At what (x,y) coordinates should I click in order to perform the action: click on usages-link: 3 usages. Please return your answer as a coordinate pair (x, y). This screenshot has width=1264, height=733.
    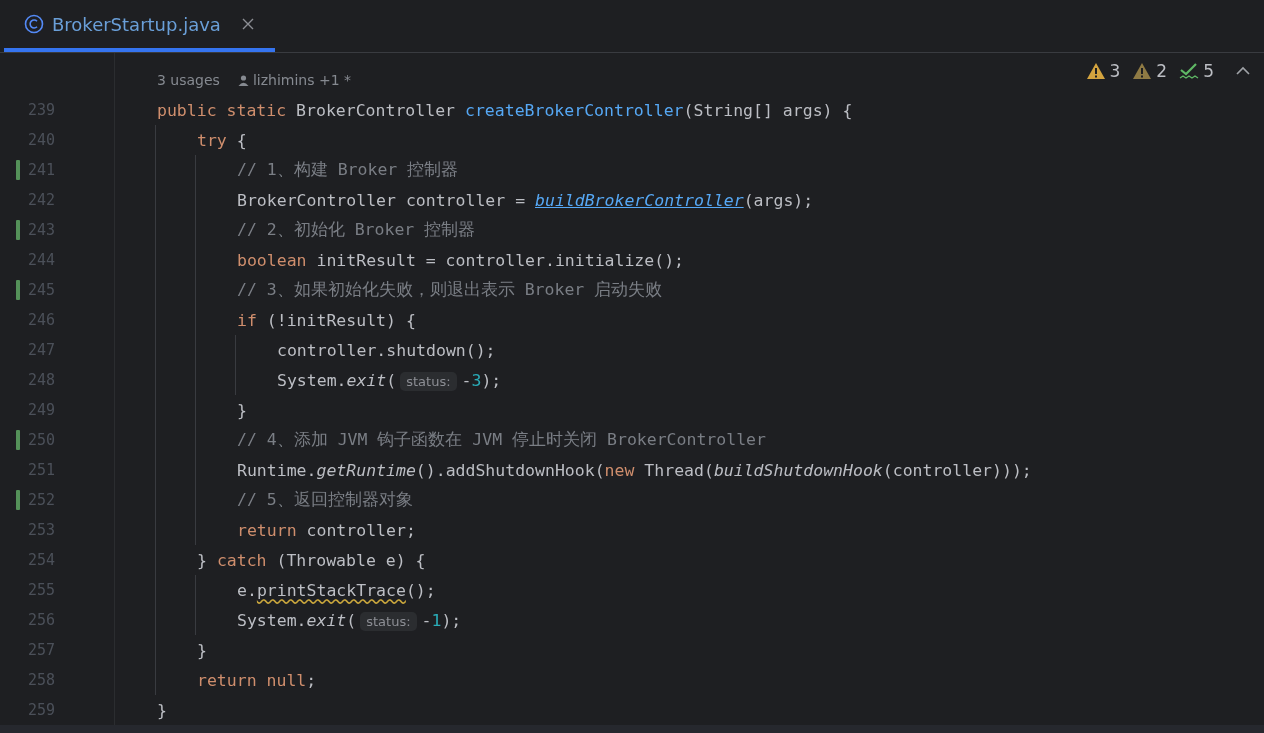
    Looking at the image, I should click on (188, 80).